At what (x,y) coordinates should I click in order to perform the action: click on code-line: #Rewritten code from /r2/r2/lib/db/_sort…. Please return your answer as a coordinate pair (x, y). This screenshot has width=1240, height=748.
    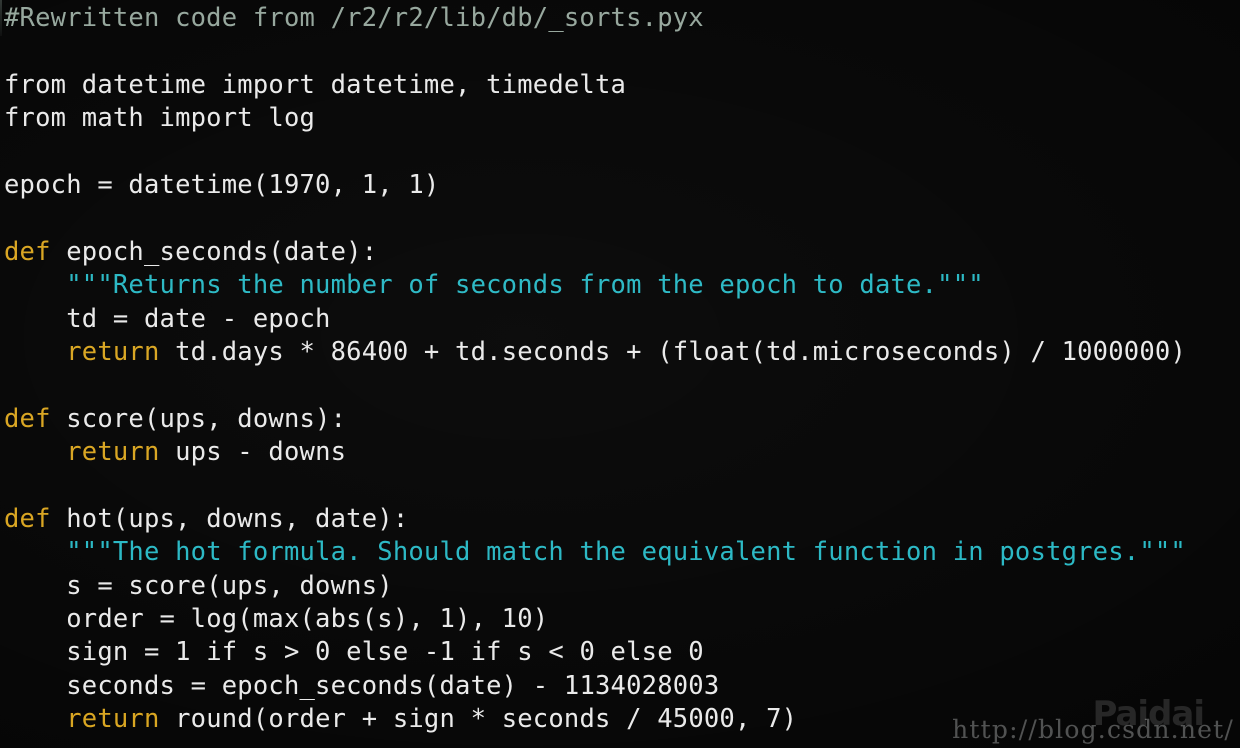
    Looking at the image, I should click on (622, 18).